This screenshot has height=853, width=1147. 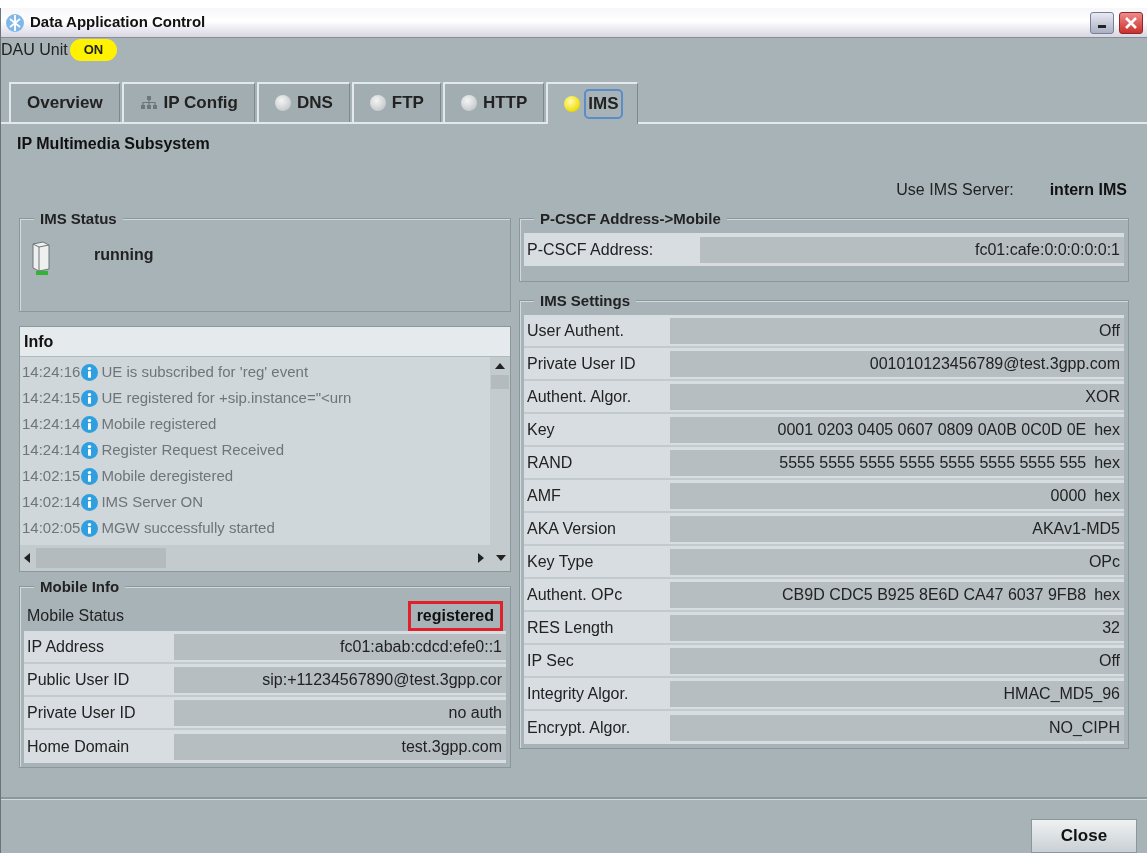 I want to click on field-label: Key, so click(x=541, y=429).